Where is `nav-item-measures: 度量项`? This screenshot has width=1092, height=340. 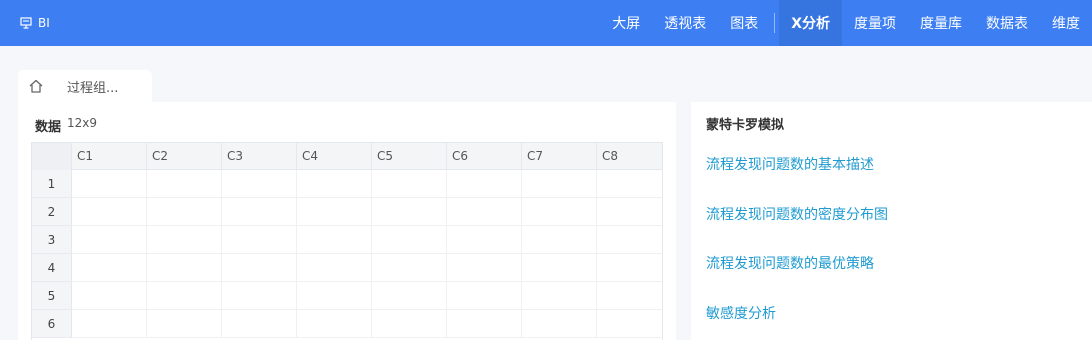 nav-item-measures: 度量项 is located at coordinates (875, 23).